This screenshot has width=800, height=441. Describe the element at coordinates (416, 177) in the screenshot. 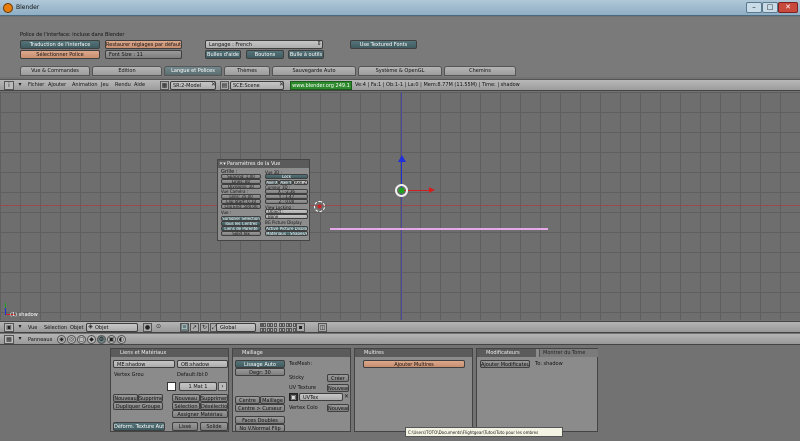

I see `manipulator-widget` at that location.